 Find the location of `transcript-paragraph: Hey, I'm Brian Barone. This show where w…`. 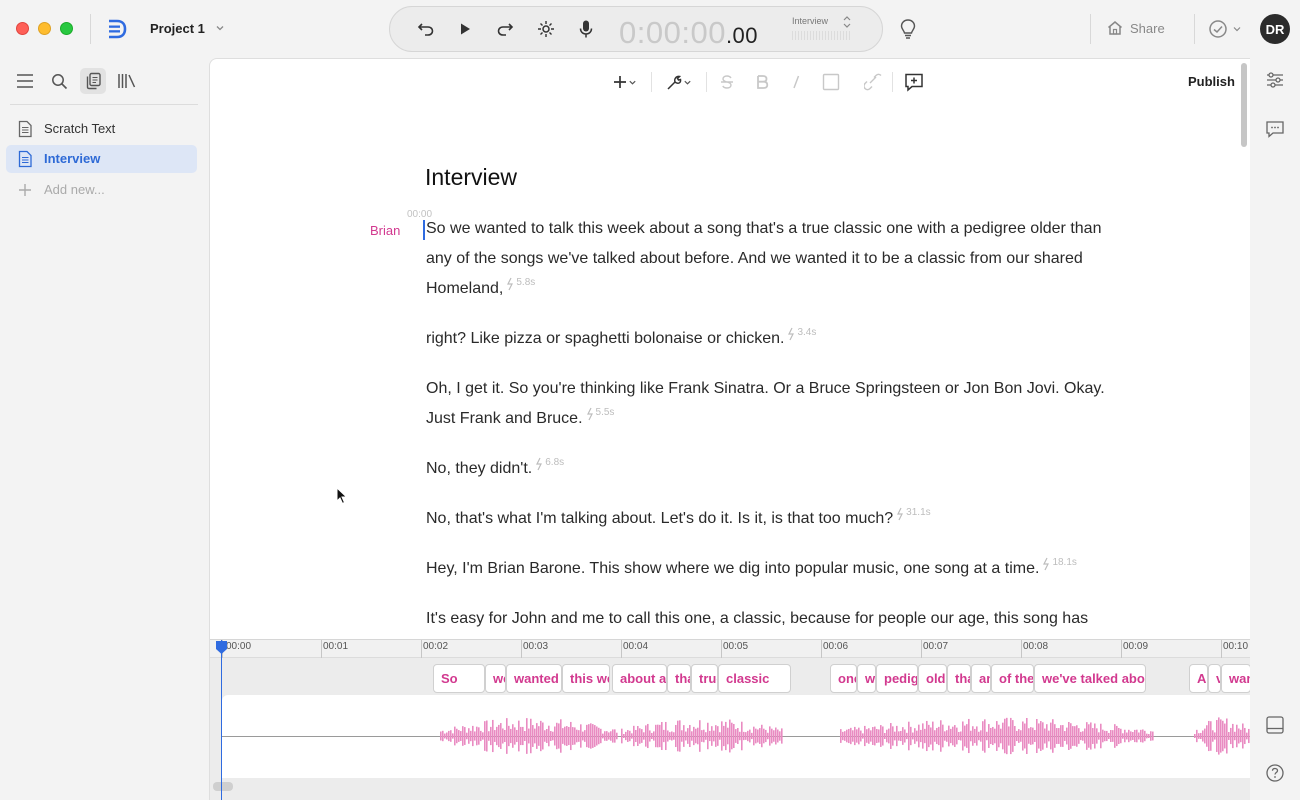

transcript-paragraph: Hey, I'm Brian Barone. This show where w… is located at coordinates (776, 570).